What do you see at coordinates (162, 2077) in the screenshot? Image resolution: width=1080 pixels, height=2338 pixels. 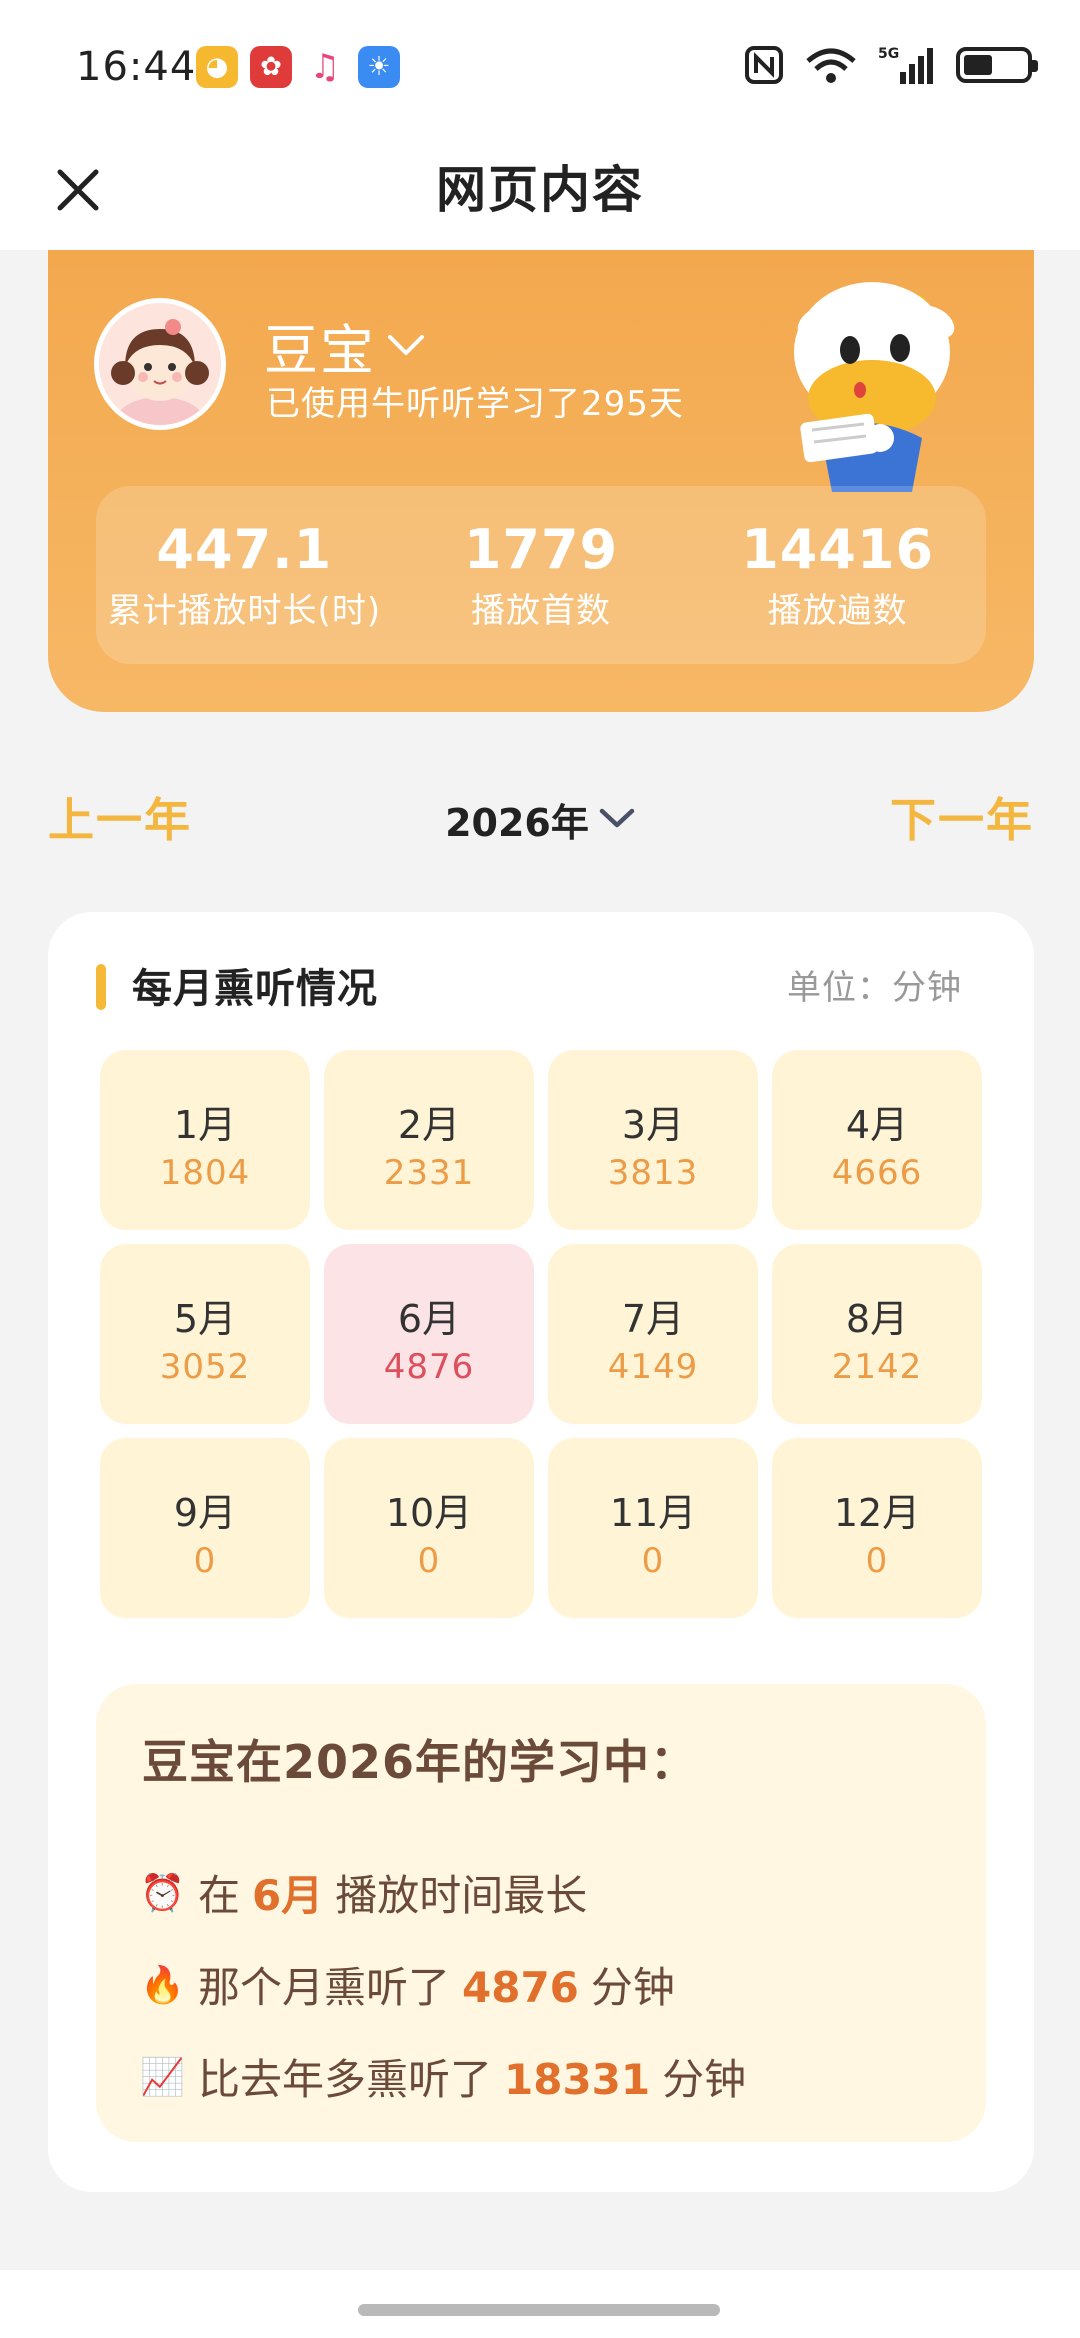 I see `chart-increasing-icon: 📈` at bounding box center [162, 2077].